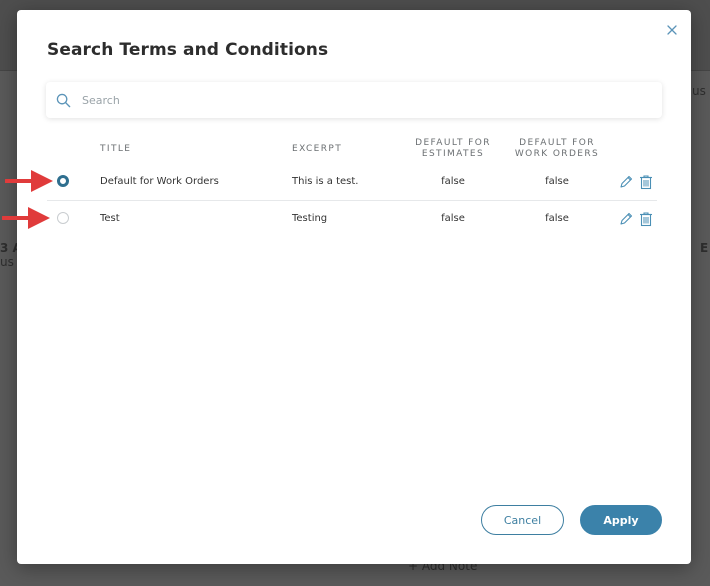  Describe the element at coordinates (188, 50) in the screenshot. I see `modal-title: Search Terms and Conditions` at that location.